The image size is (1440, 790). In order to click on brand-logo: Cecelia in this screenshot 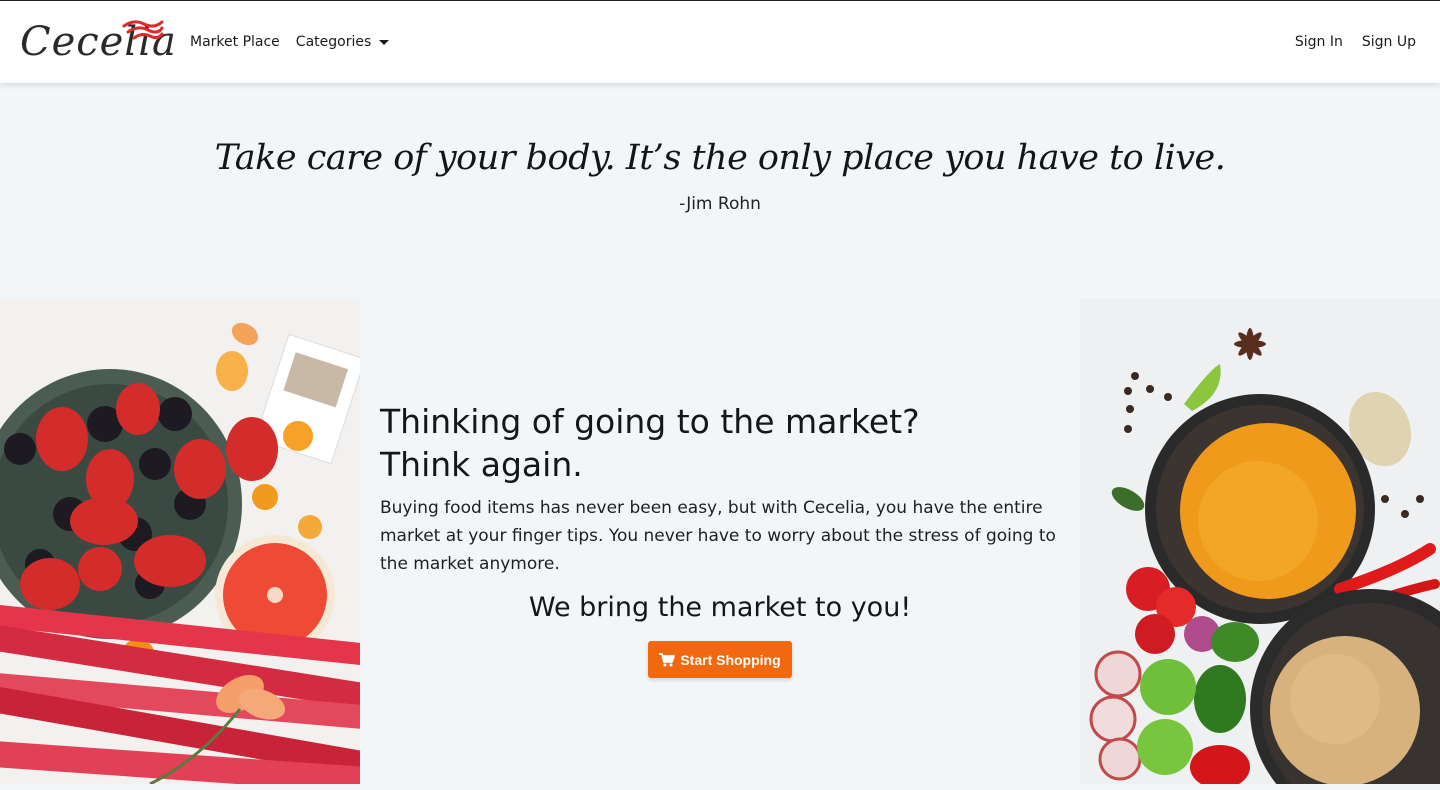, I will do `click(97, 42)`.